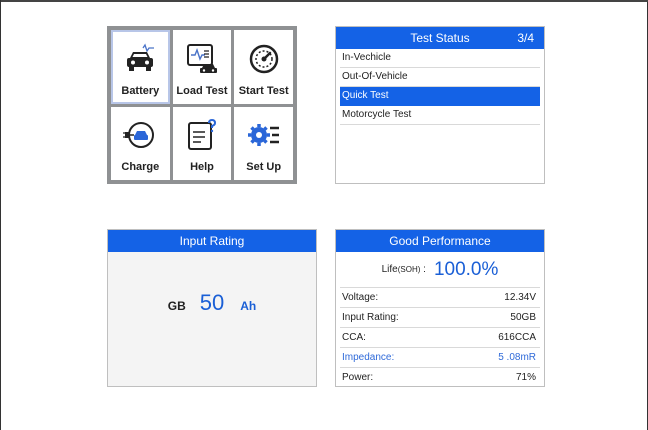 The image size is (648, 430). What do you see at coordinates (440, 58) in the screenshot?
I see `status-item-in-vehicle: In-Vechicle` at bounding box center [440, 58].